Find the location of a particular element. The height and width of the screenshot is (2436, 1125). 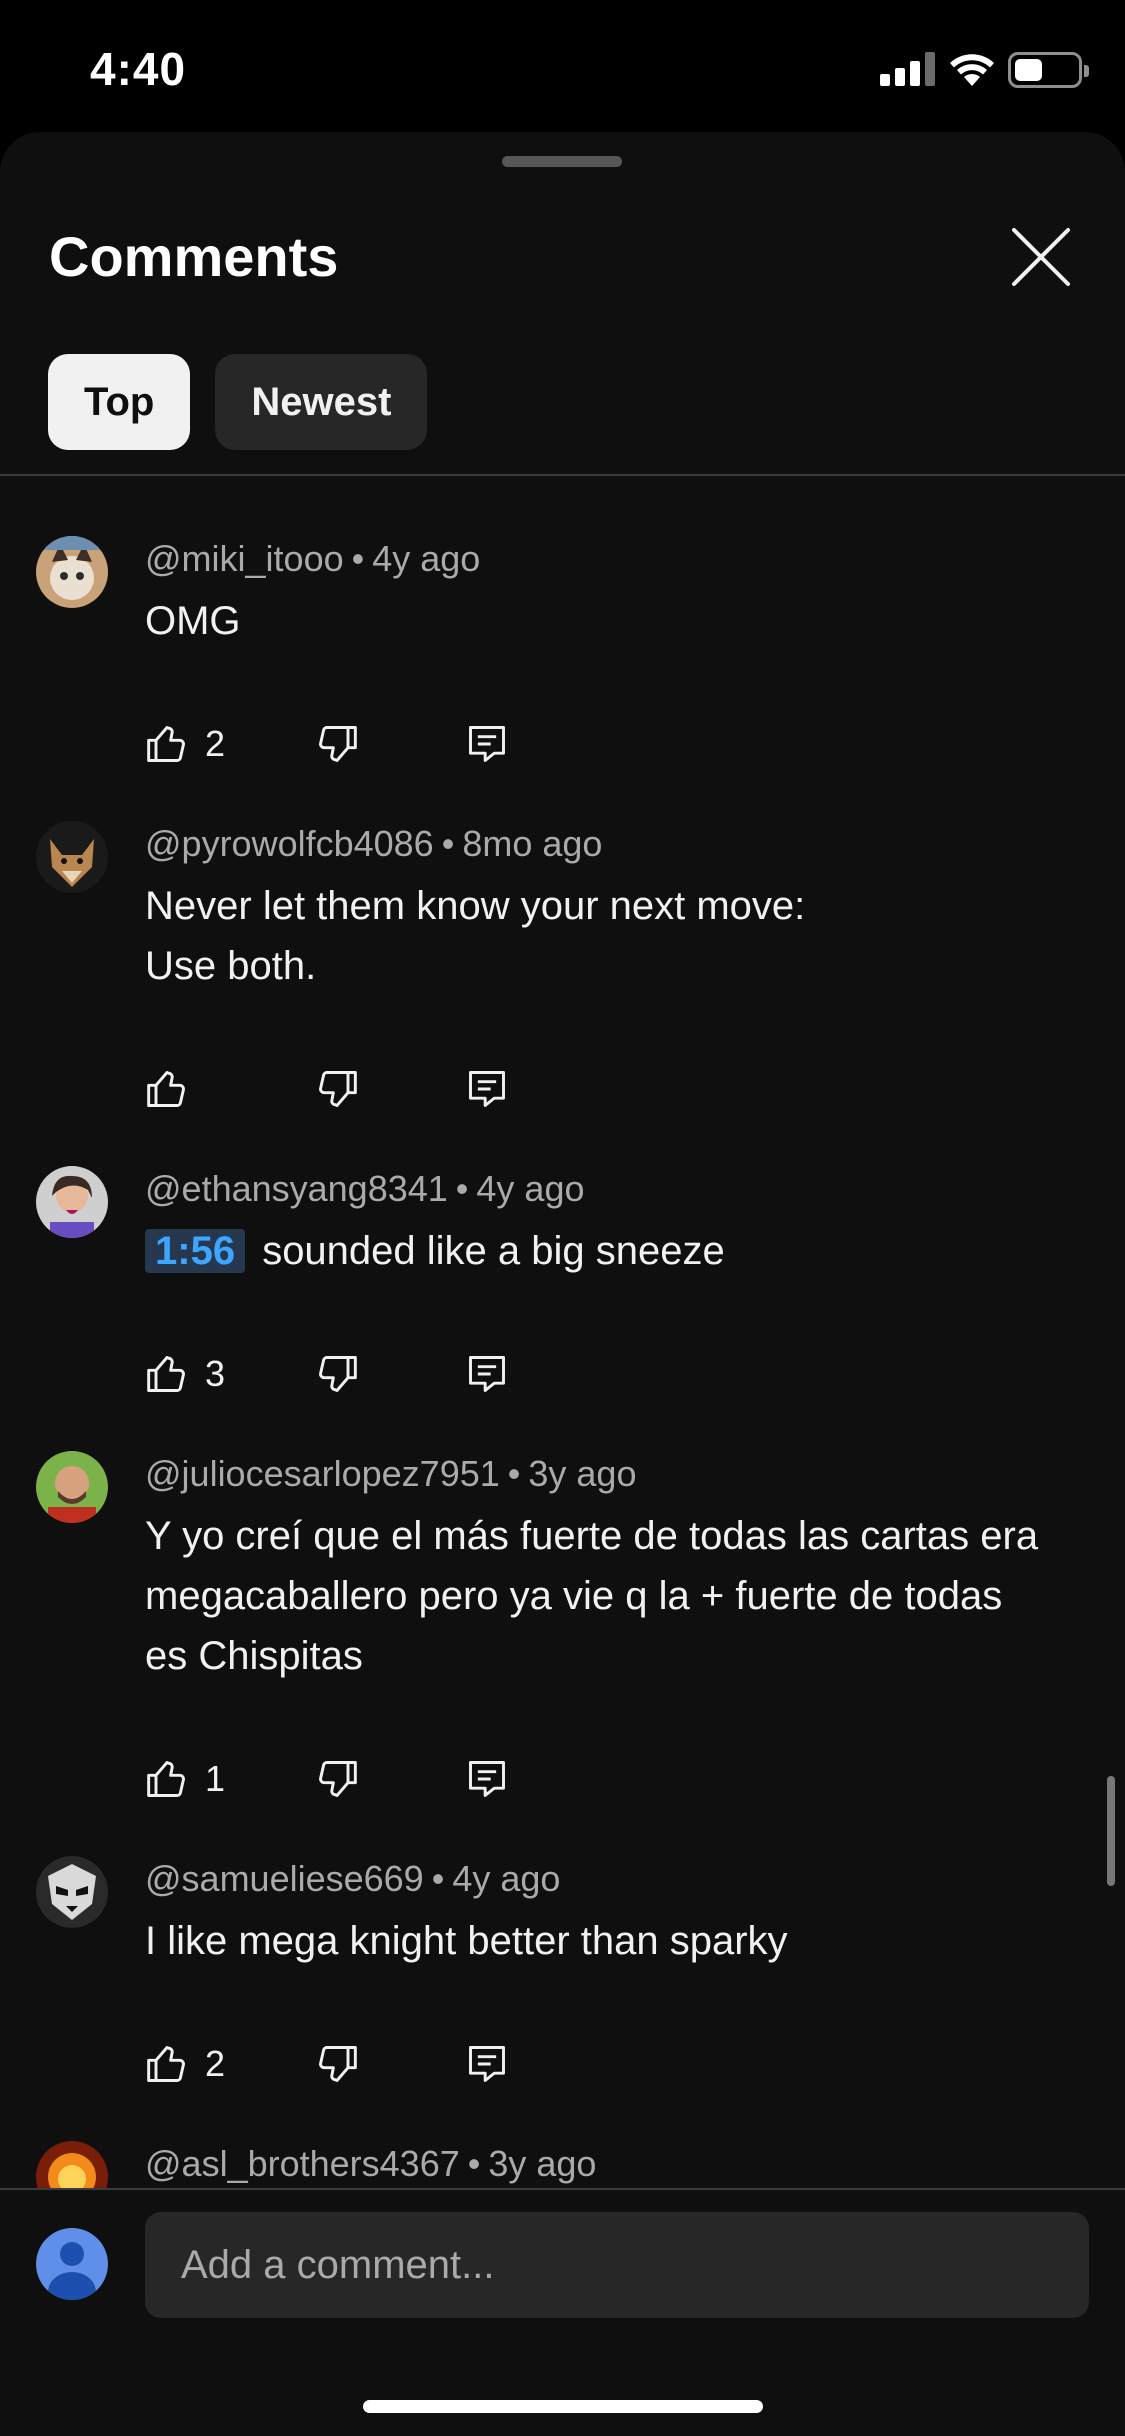

comment-composer is located at coordinates (562, 2312).